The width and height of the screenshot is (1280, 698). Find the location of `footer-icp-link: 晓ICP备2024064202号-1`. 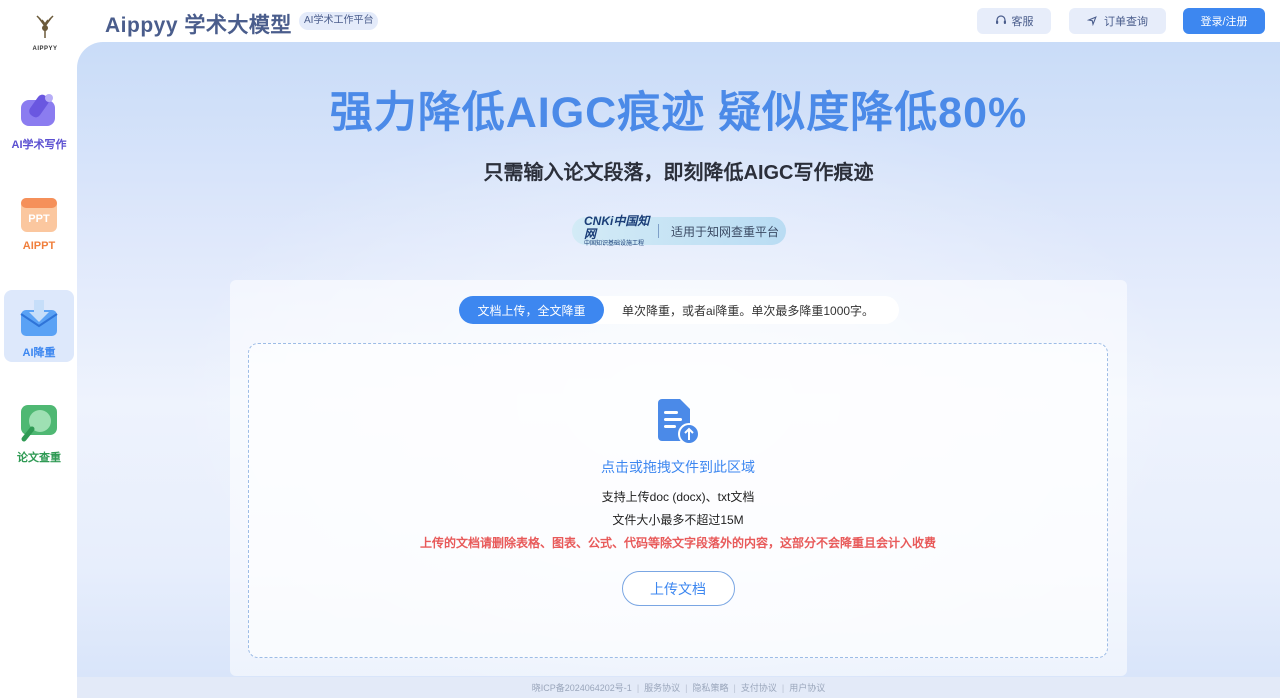

footer-icp-link: 晓ICP备2024064202号-1 is located at coordinates (582, 687).